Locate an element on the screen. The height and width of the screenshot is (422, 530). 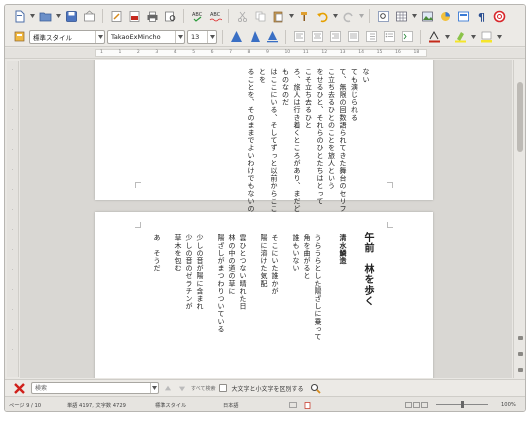
document-modified-icon is located at coordinates (307, 406).